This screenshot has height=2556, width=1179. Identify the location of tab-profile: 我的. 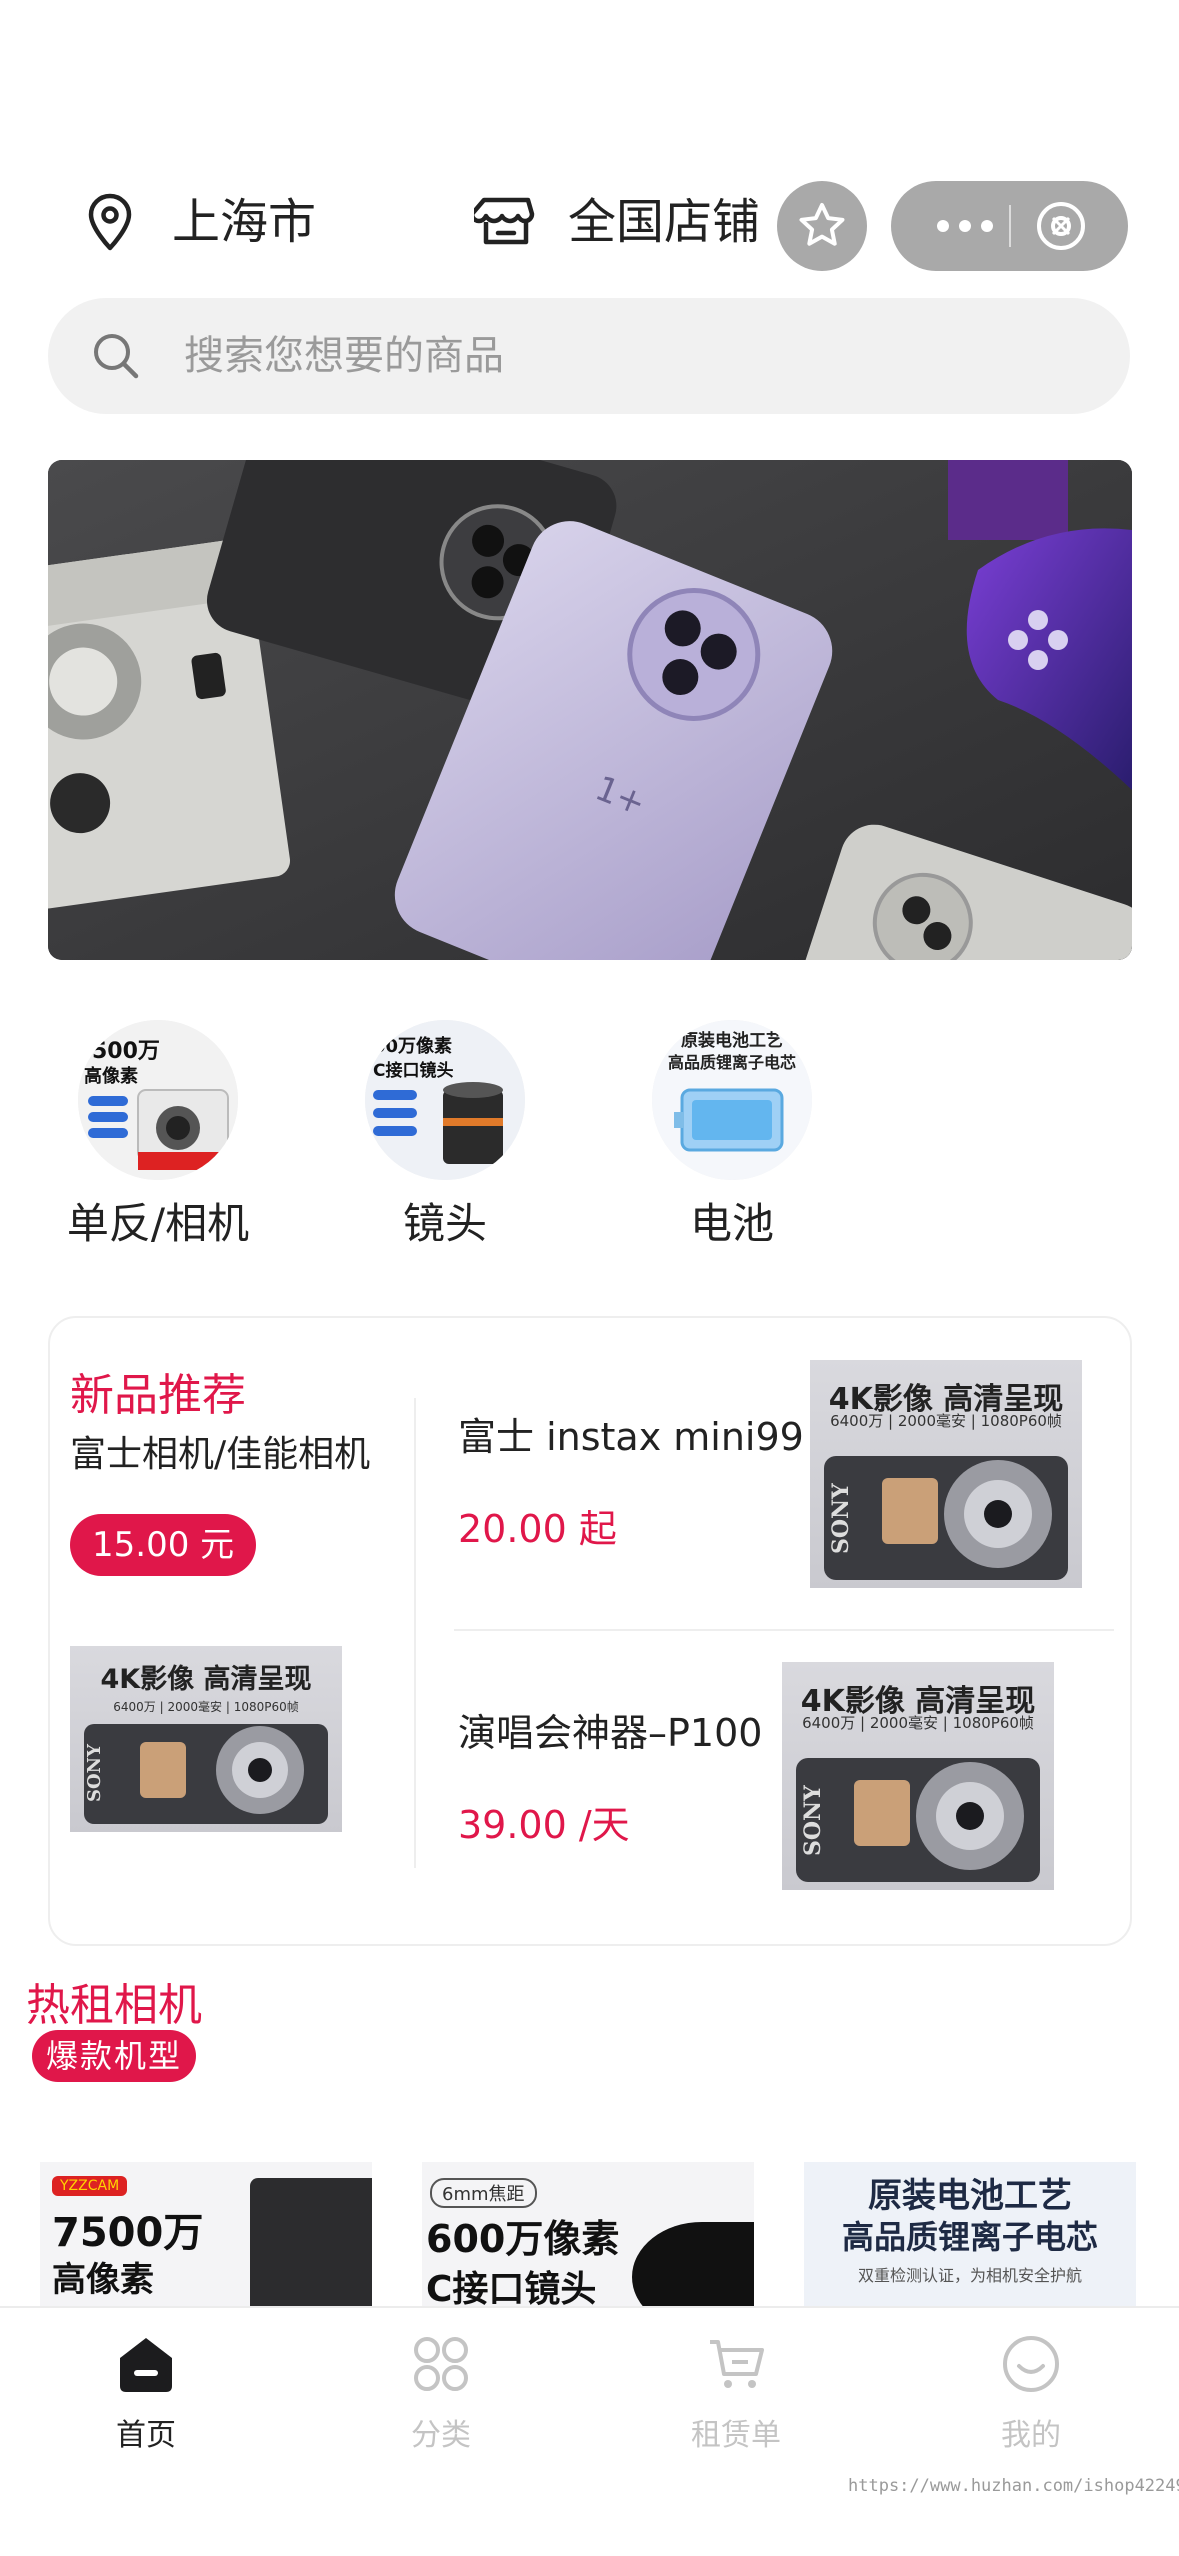
(1031, 2394).